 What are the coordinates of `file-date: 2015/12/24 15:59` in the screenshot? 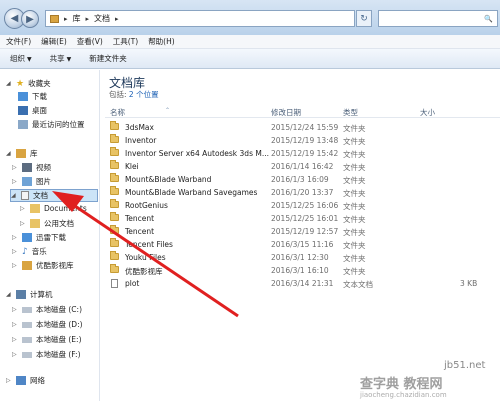 It's located at (305, 127).